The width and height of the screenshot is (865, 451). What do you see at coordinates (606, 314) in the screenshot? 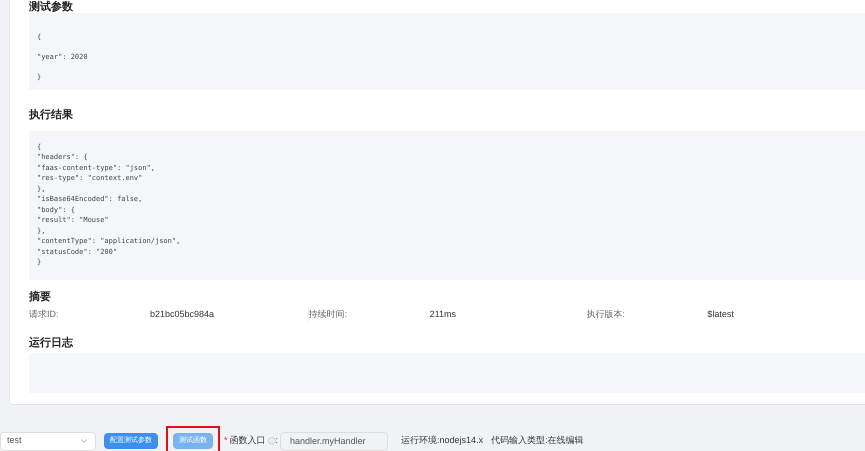
I see `summary-label: 执行版本:` at bounding box center [606, 314].